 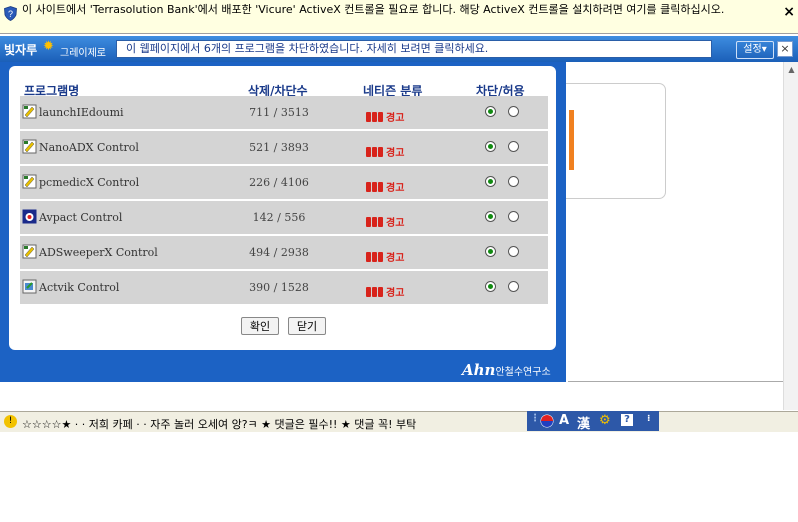 I want to click on warning-icon: !, so click(x=10, y=421).